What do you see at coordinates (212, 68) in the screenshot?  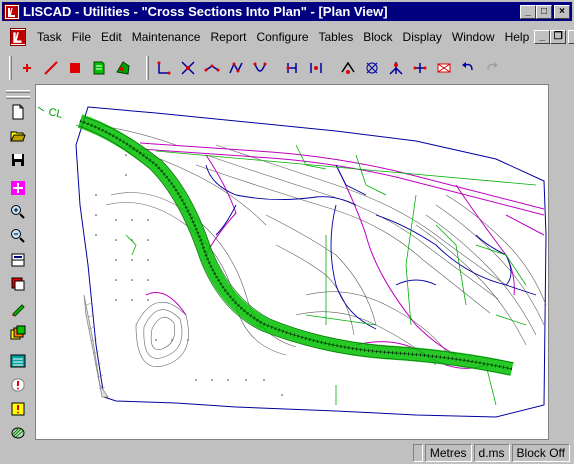 I see `offset-tool-icon` at bounding box center [212, 68].